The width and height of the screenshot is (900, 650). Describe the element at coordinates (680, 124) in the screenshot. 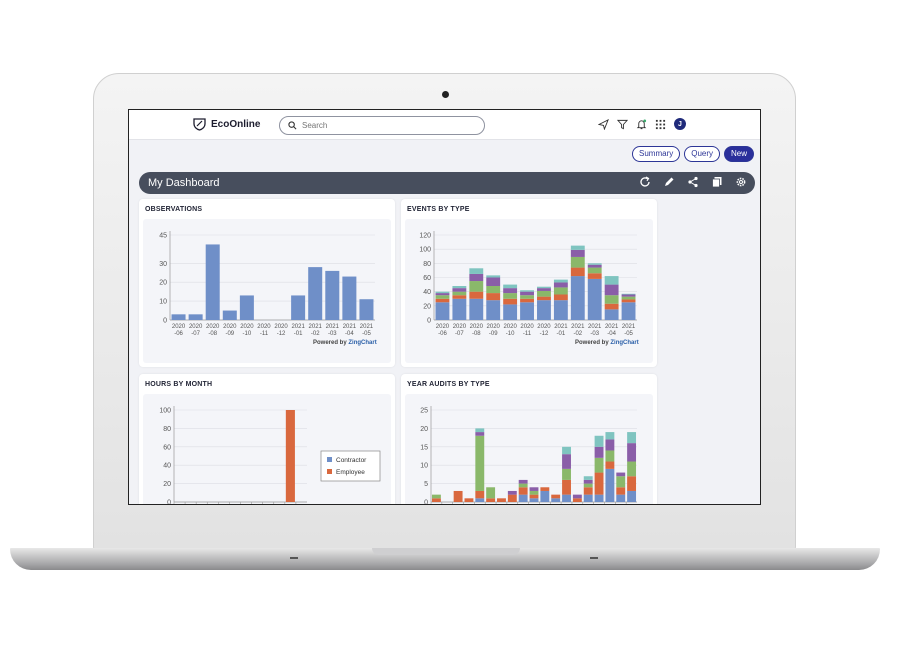

I see `user-avatar: J` at that location.